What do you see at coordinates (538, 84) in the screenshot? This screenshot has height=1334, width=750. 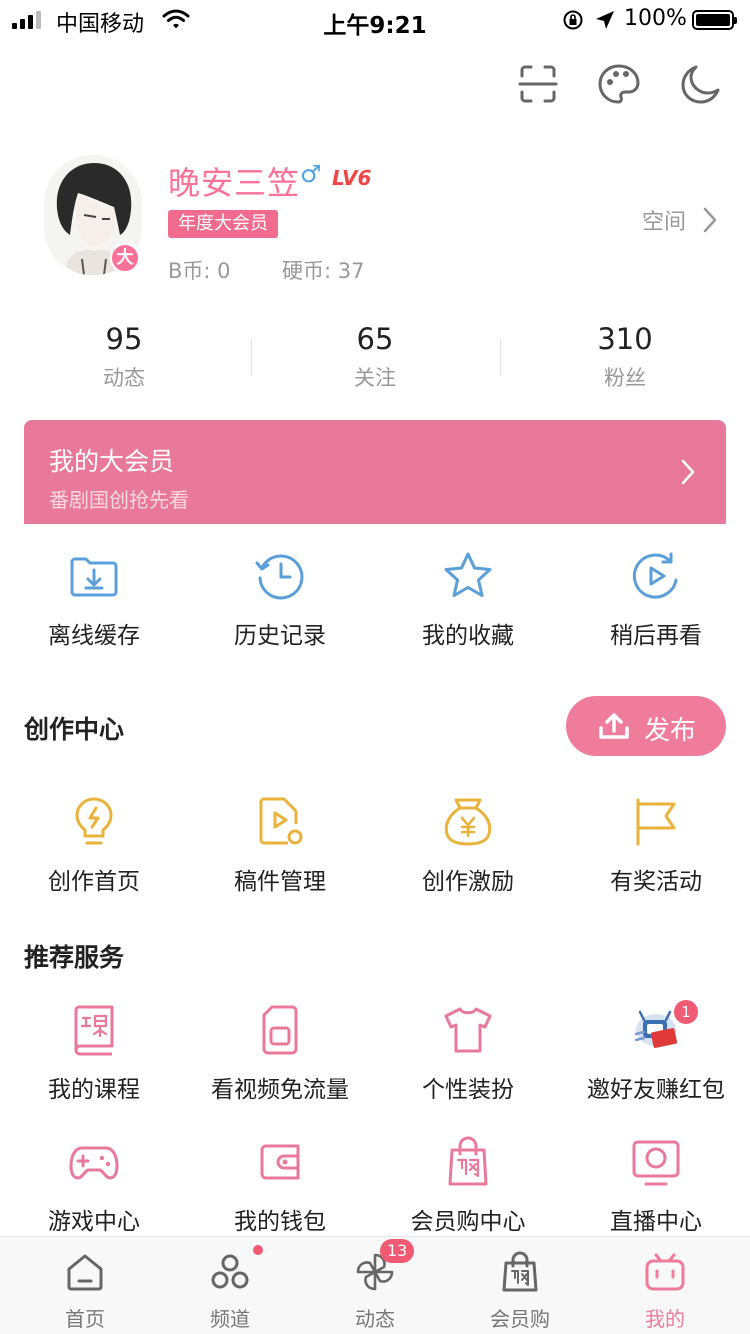 I see `scan-icon` at bounding box center [538, 84].